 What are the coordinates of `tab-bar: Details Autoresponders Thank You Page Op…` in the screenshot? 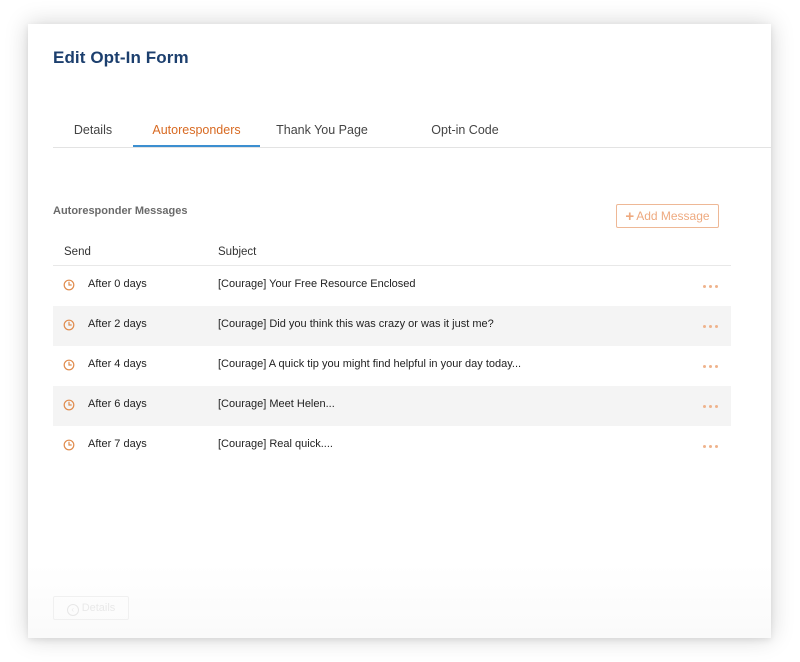 It's located at (412, 134).